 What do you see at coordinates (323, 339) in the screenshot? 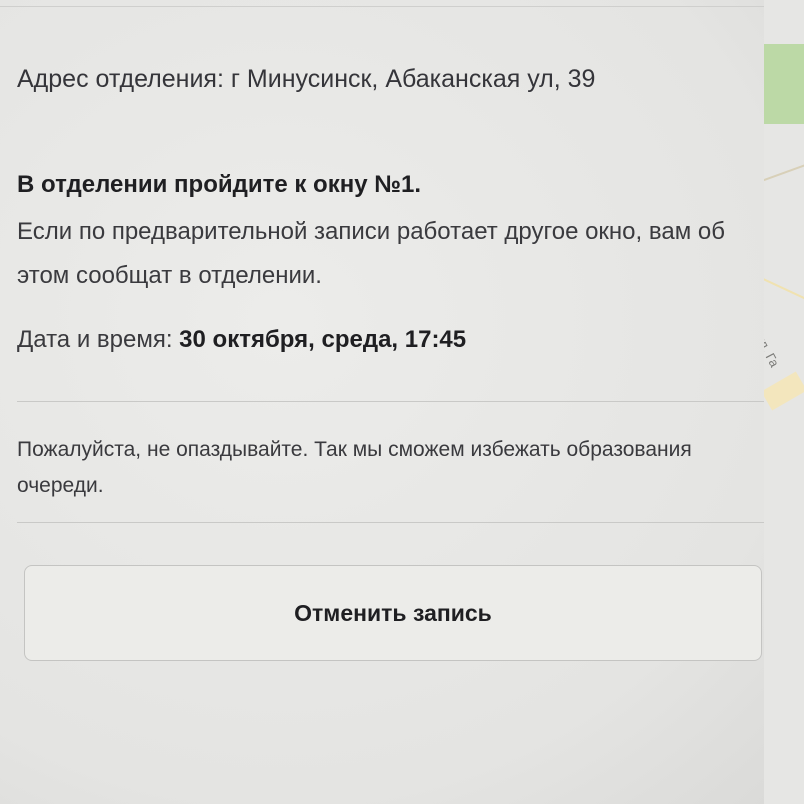
I see `datetime-value: 30 октября, среда, 17:45` at bounding box center [323, 339].